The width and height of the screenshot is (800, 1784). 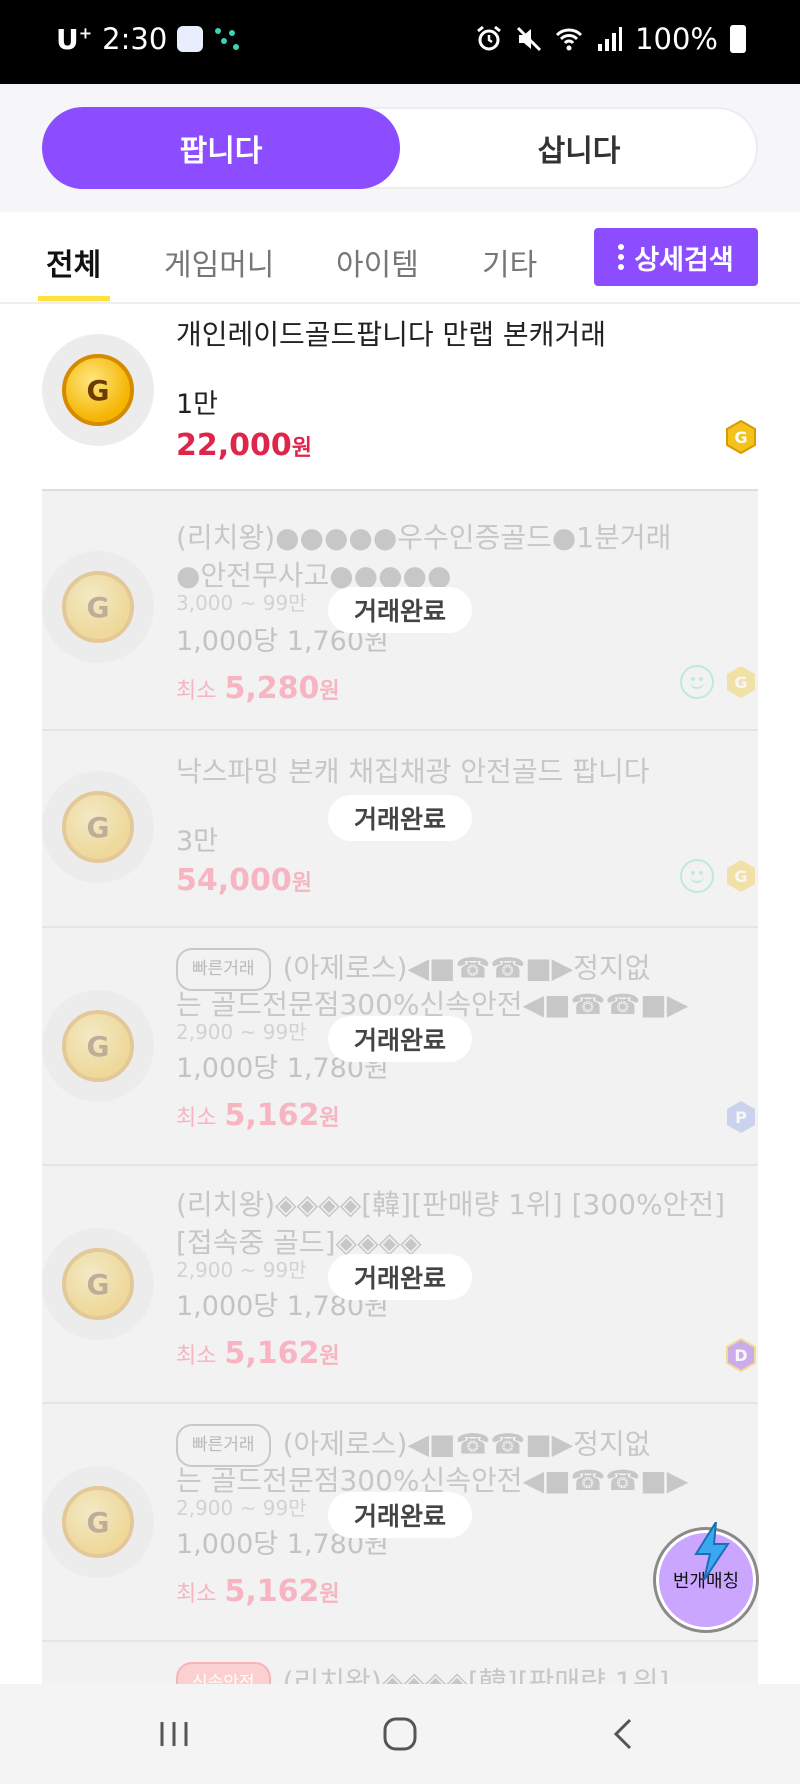 I want to click on dots-notification-icon, so click(x=226, y=39).